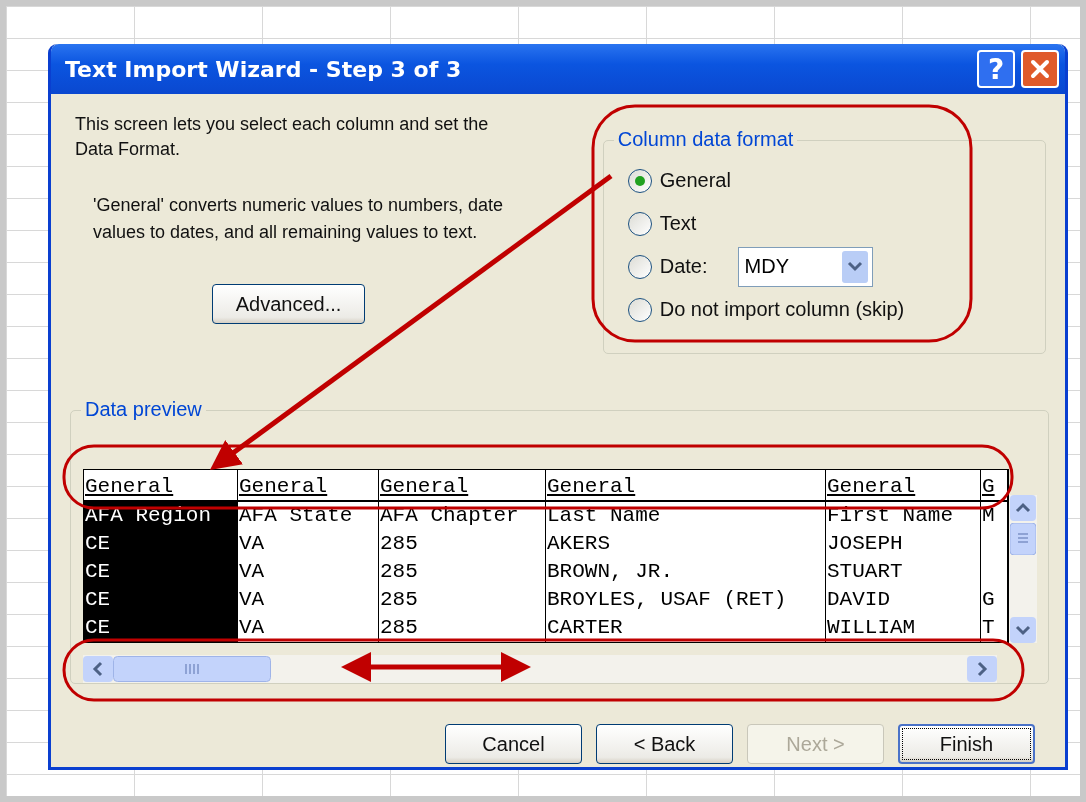 Image resolution: width=1086 pixels, height=802 pixels. I want to click on radio-label: Text, so click(678, 223).